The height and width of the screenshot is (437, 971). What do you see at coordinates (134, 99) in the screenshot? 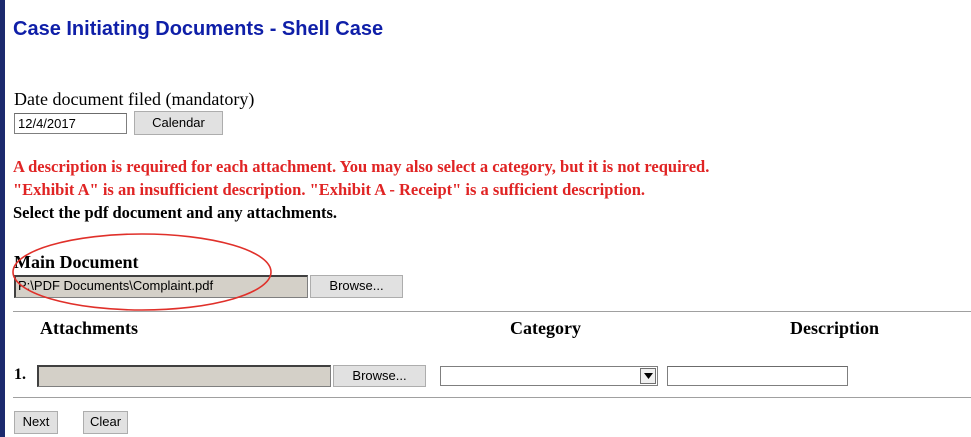
I see `date-filed-label: Date document filed (mandatory)` at bounding box center [134, 99].